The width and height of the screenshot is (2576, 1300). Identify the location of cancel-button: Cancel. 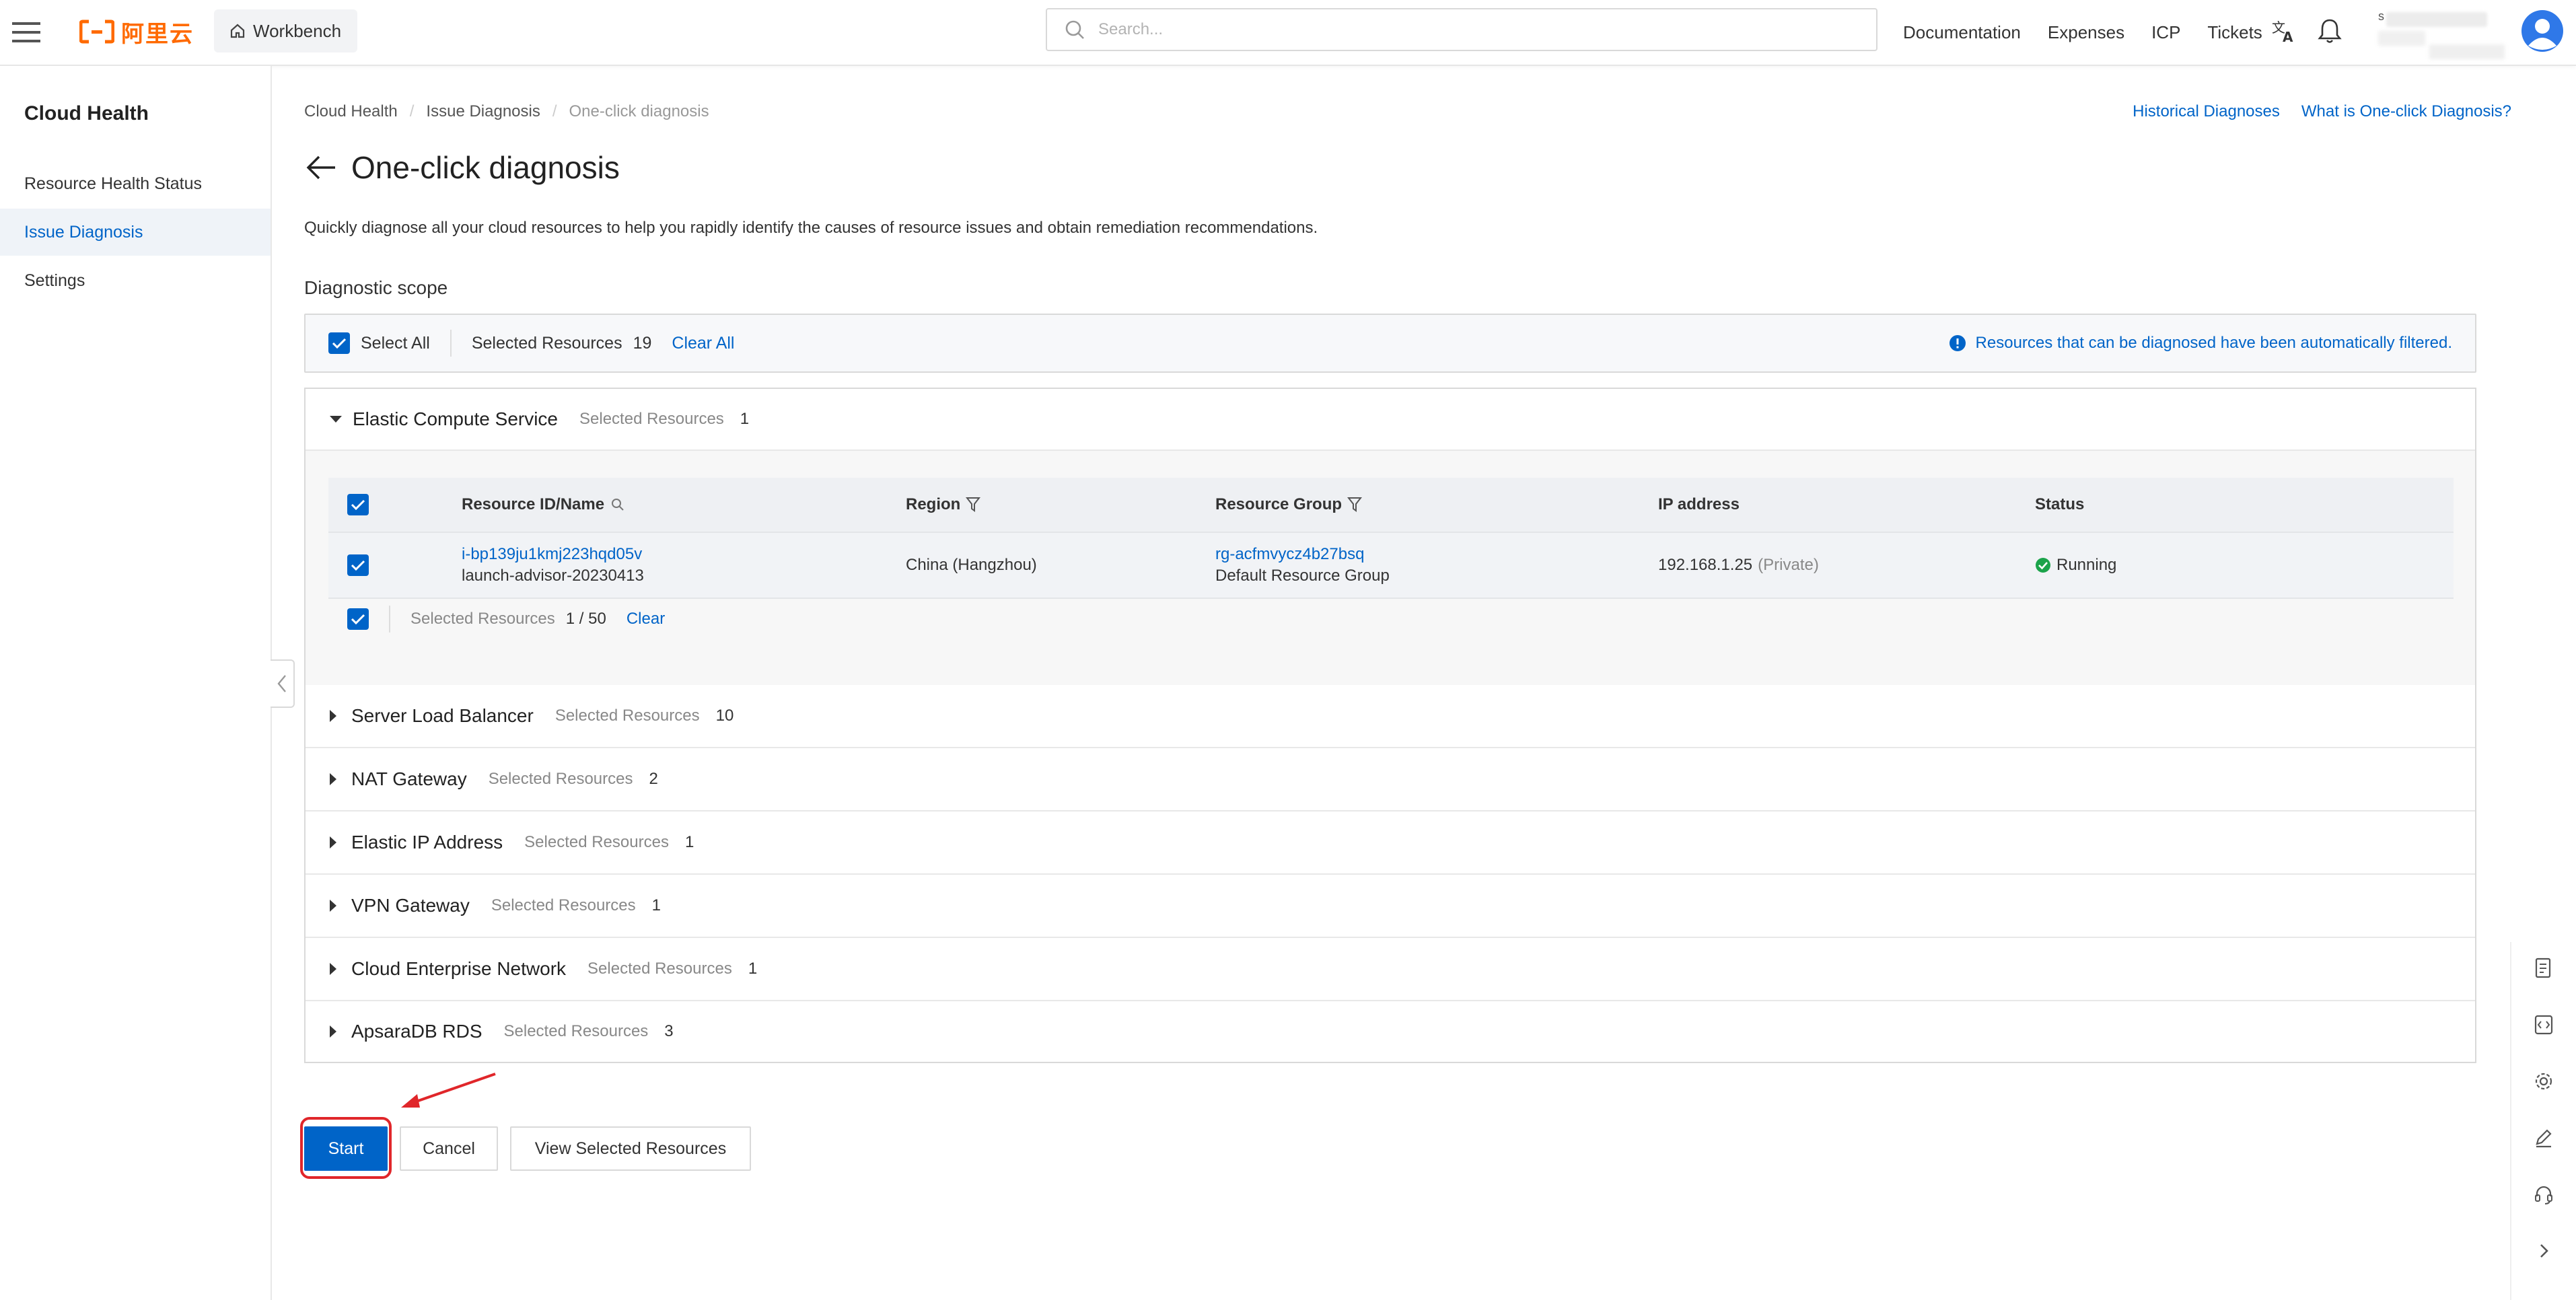
(449, 1148).